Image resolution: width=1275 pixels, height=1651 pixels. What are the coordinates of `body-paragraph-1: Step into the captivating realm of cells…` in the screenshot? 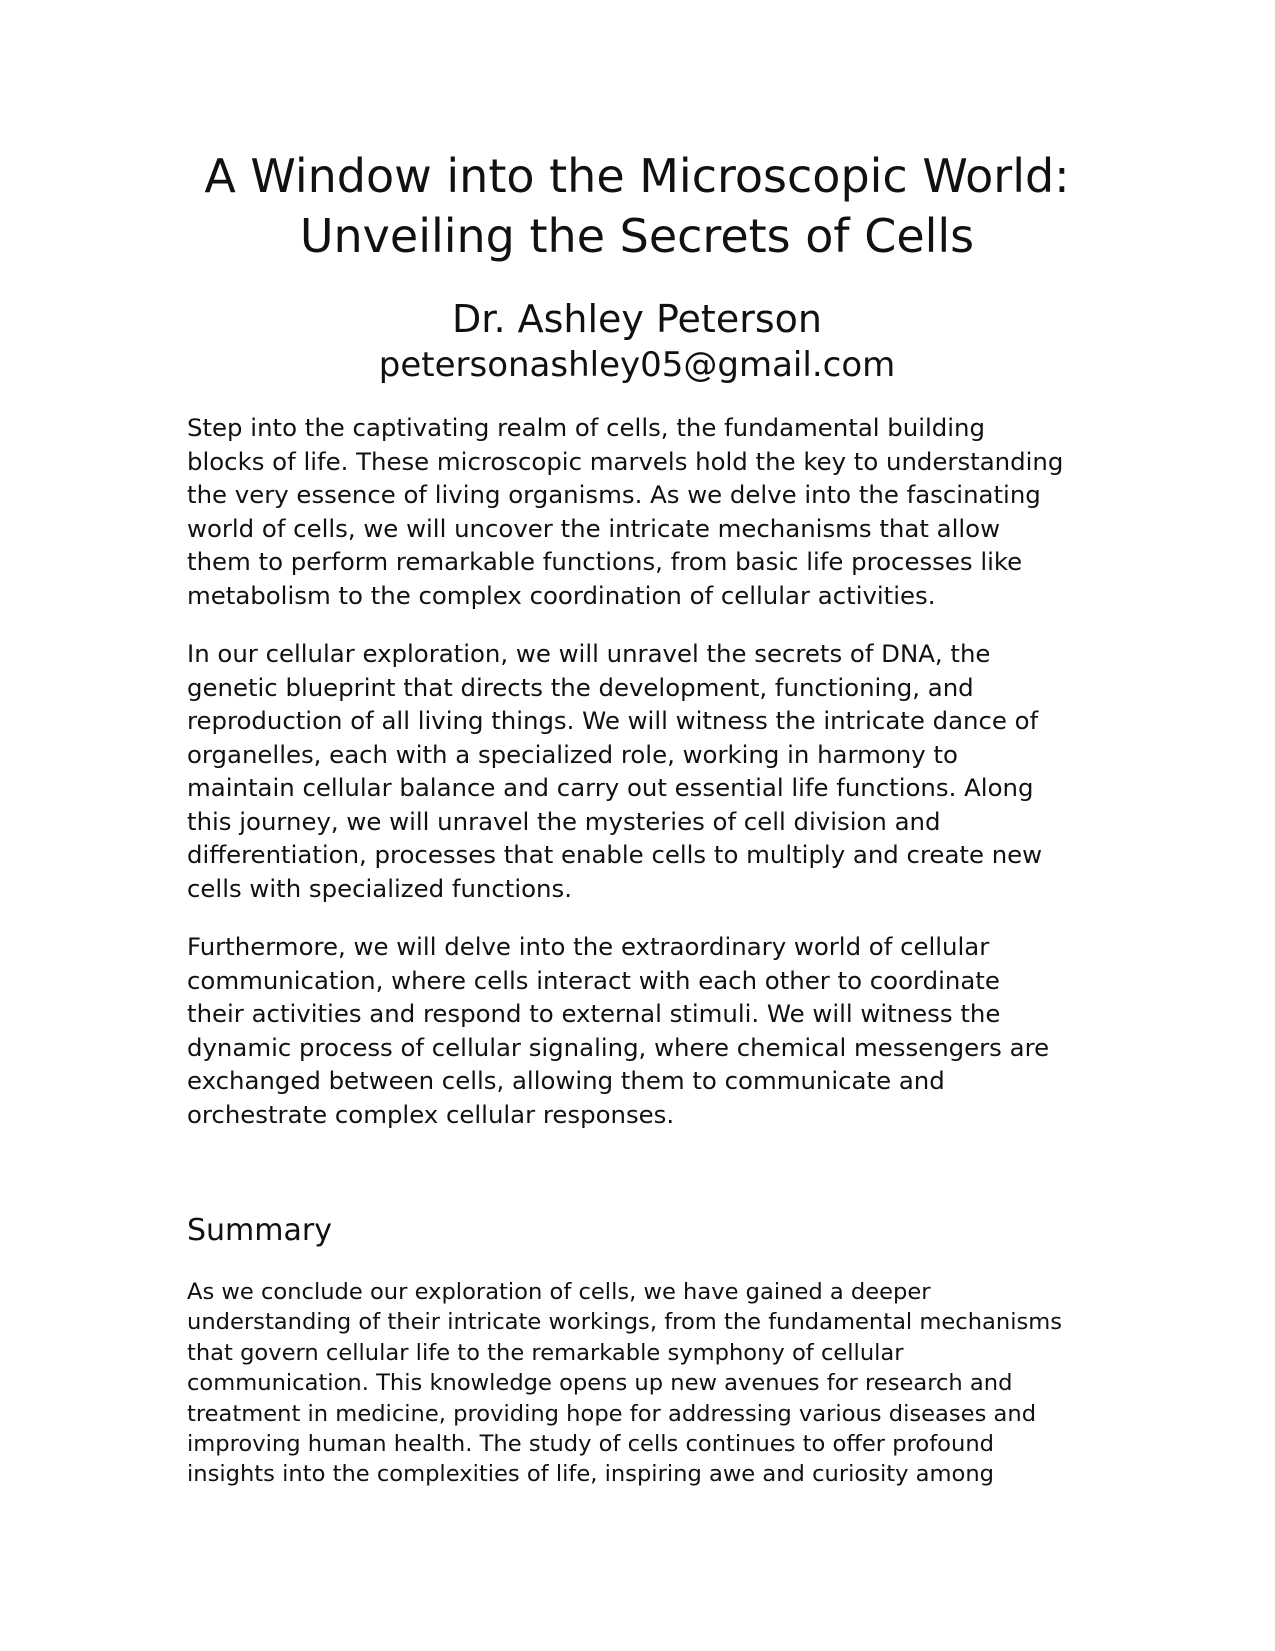 It's located at (625, 511).